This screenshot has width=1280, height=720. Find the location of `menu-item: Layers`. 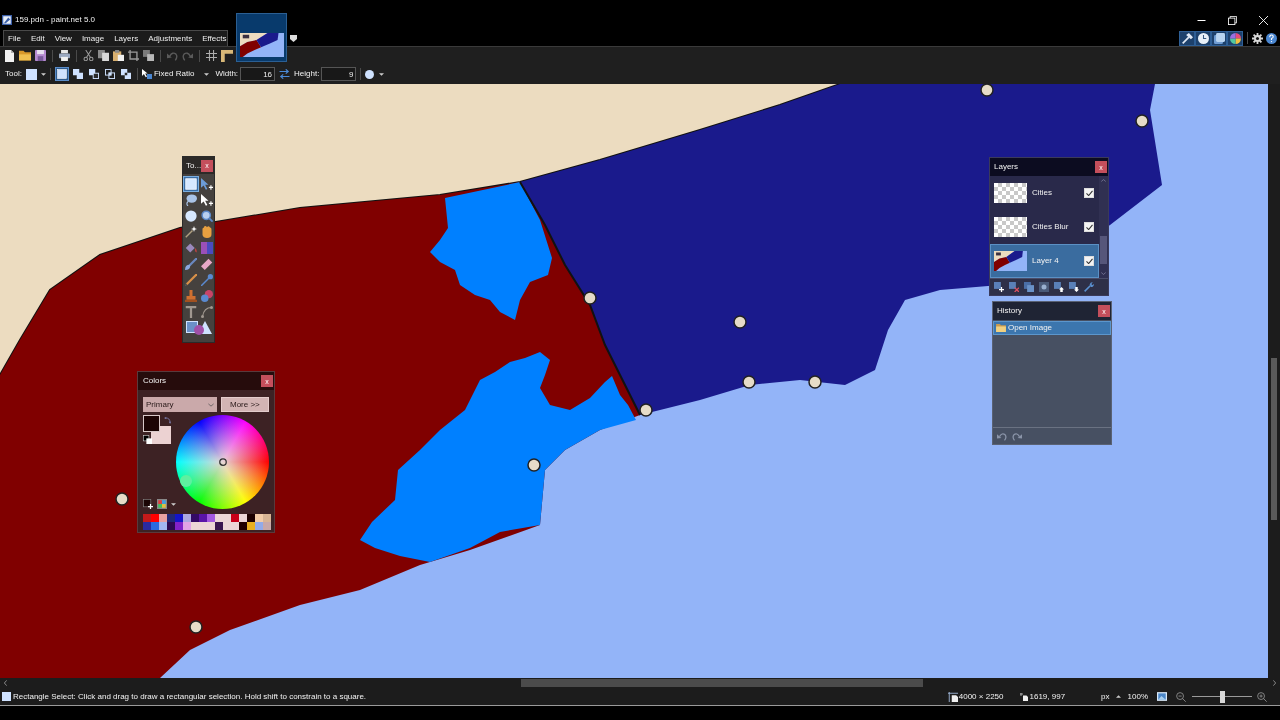

menu-item: Layers is located at coordinates (126, 38).